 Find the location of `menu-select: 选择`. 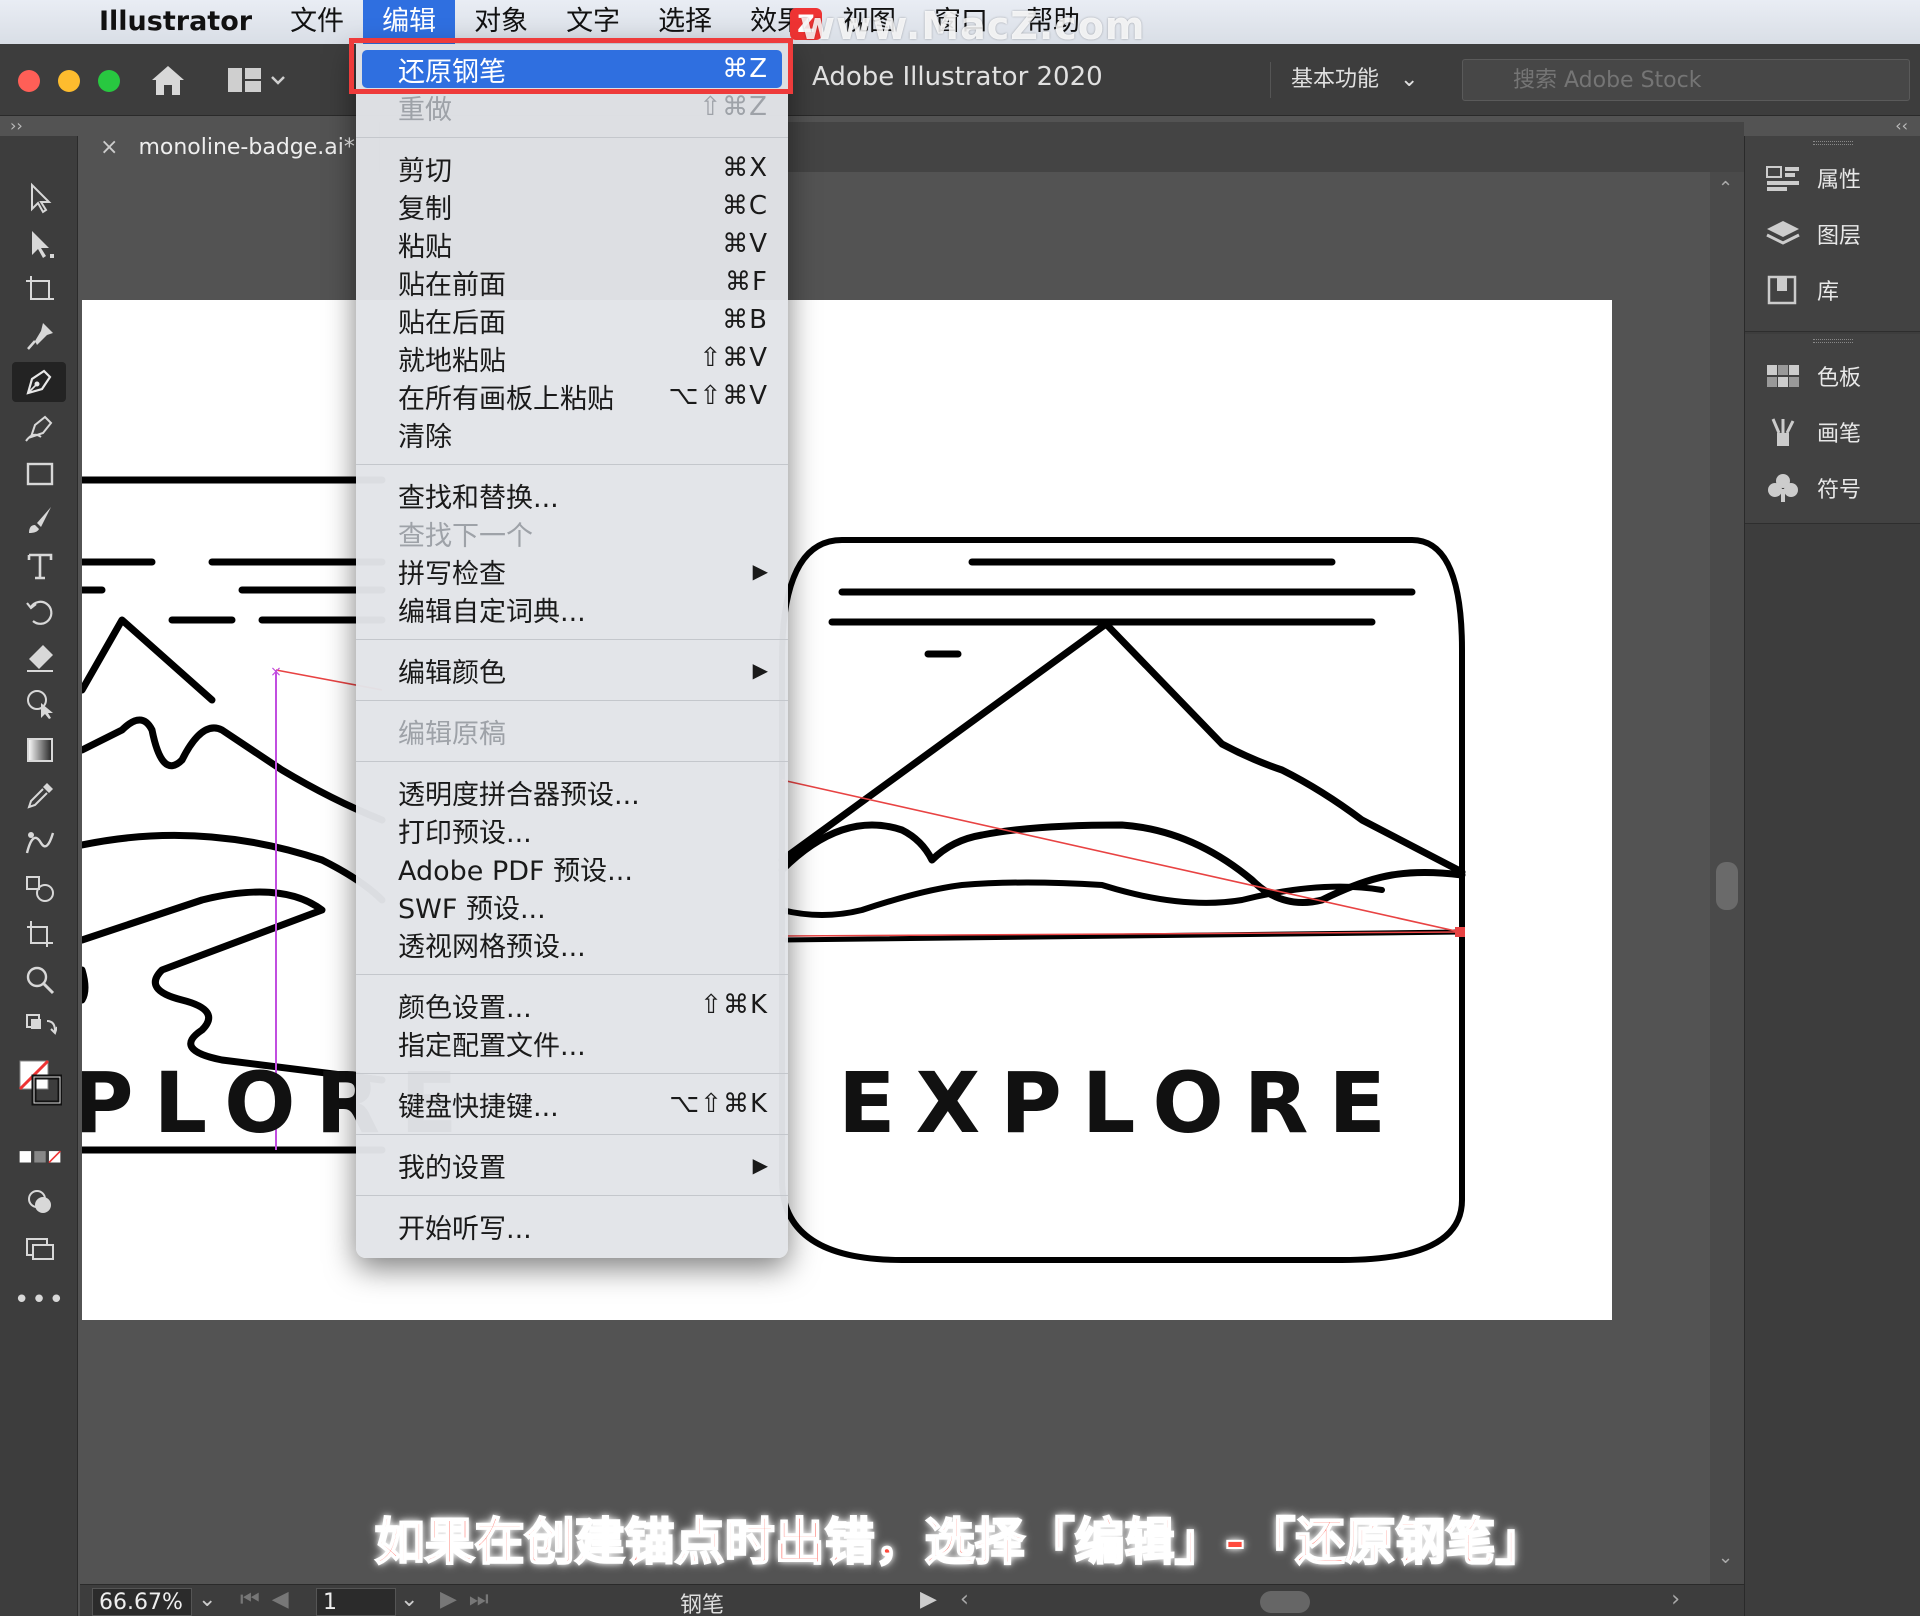

menu-select: 选择 is located at coordinates (685, 22).